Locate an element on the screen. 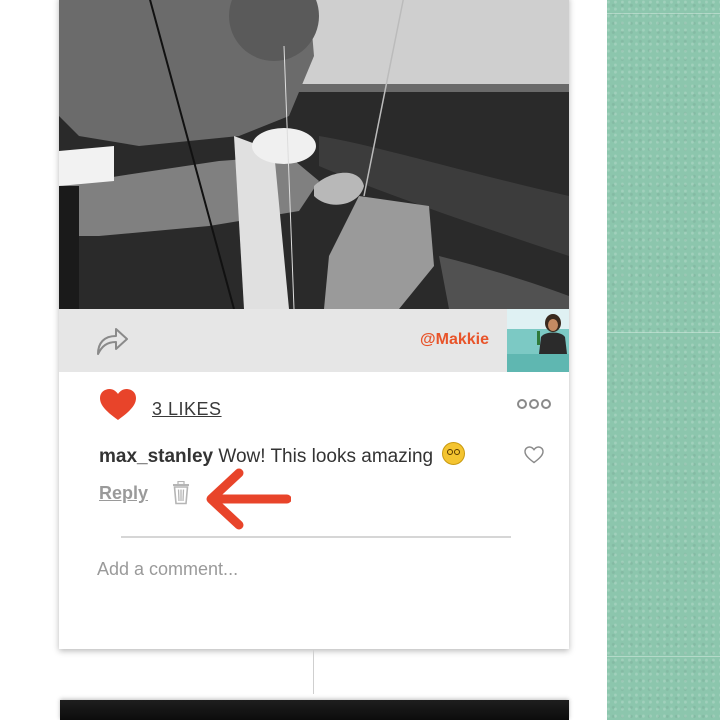  heart-outline-icon is located at coordinates (534, 455).